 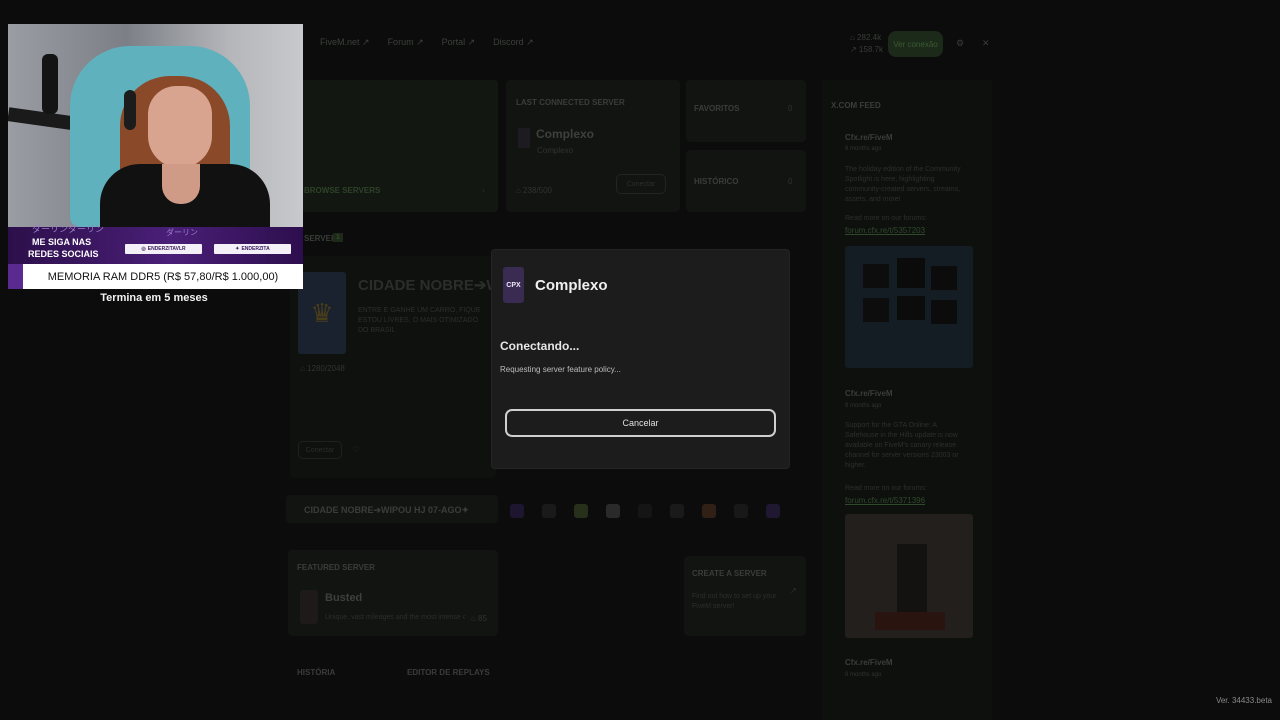 What do you see at coordinates (155, 276) in the screenshot?
I see `promo-banner: MEMORIA RAM DDR5 (R$ 57,80/R$ 1.000,00)` at bounding box center [155, 276].